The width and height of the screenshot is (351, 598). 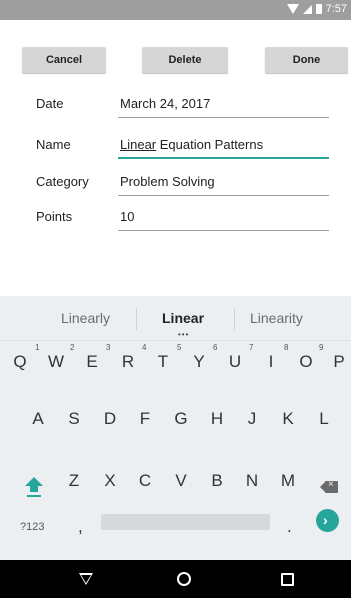 What do you see at coordinates (163, 362) in the screenshot?
I see `key-t: T` at bounding box center [163, 362].